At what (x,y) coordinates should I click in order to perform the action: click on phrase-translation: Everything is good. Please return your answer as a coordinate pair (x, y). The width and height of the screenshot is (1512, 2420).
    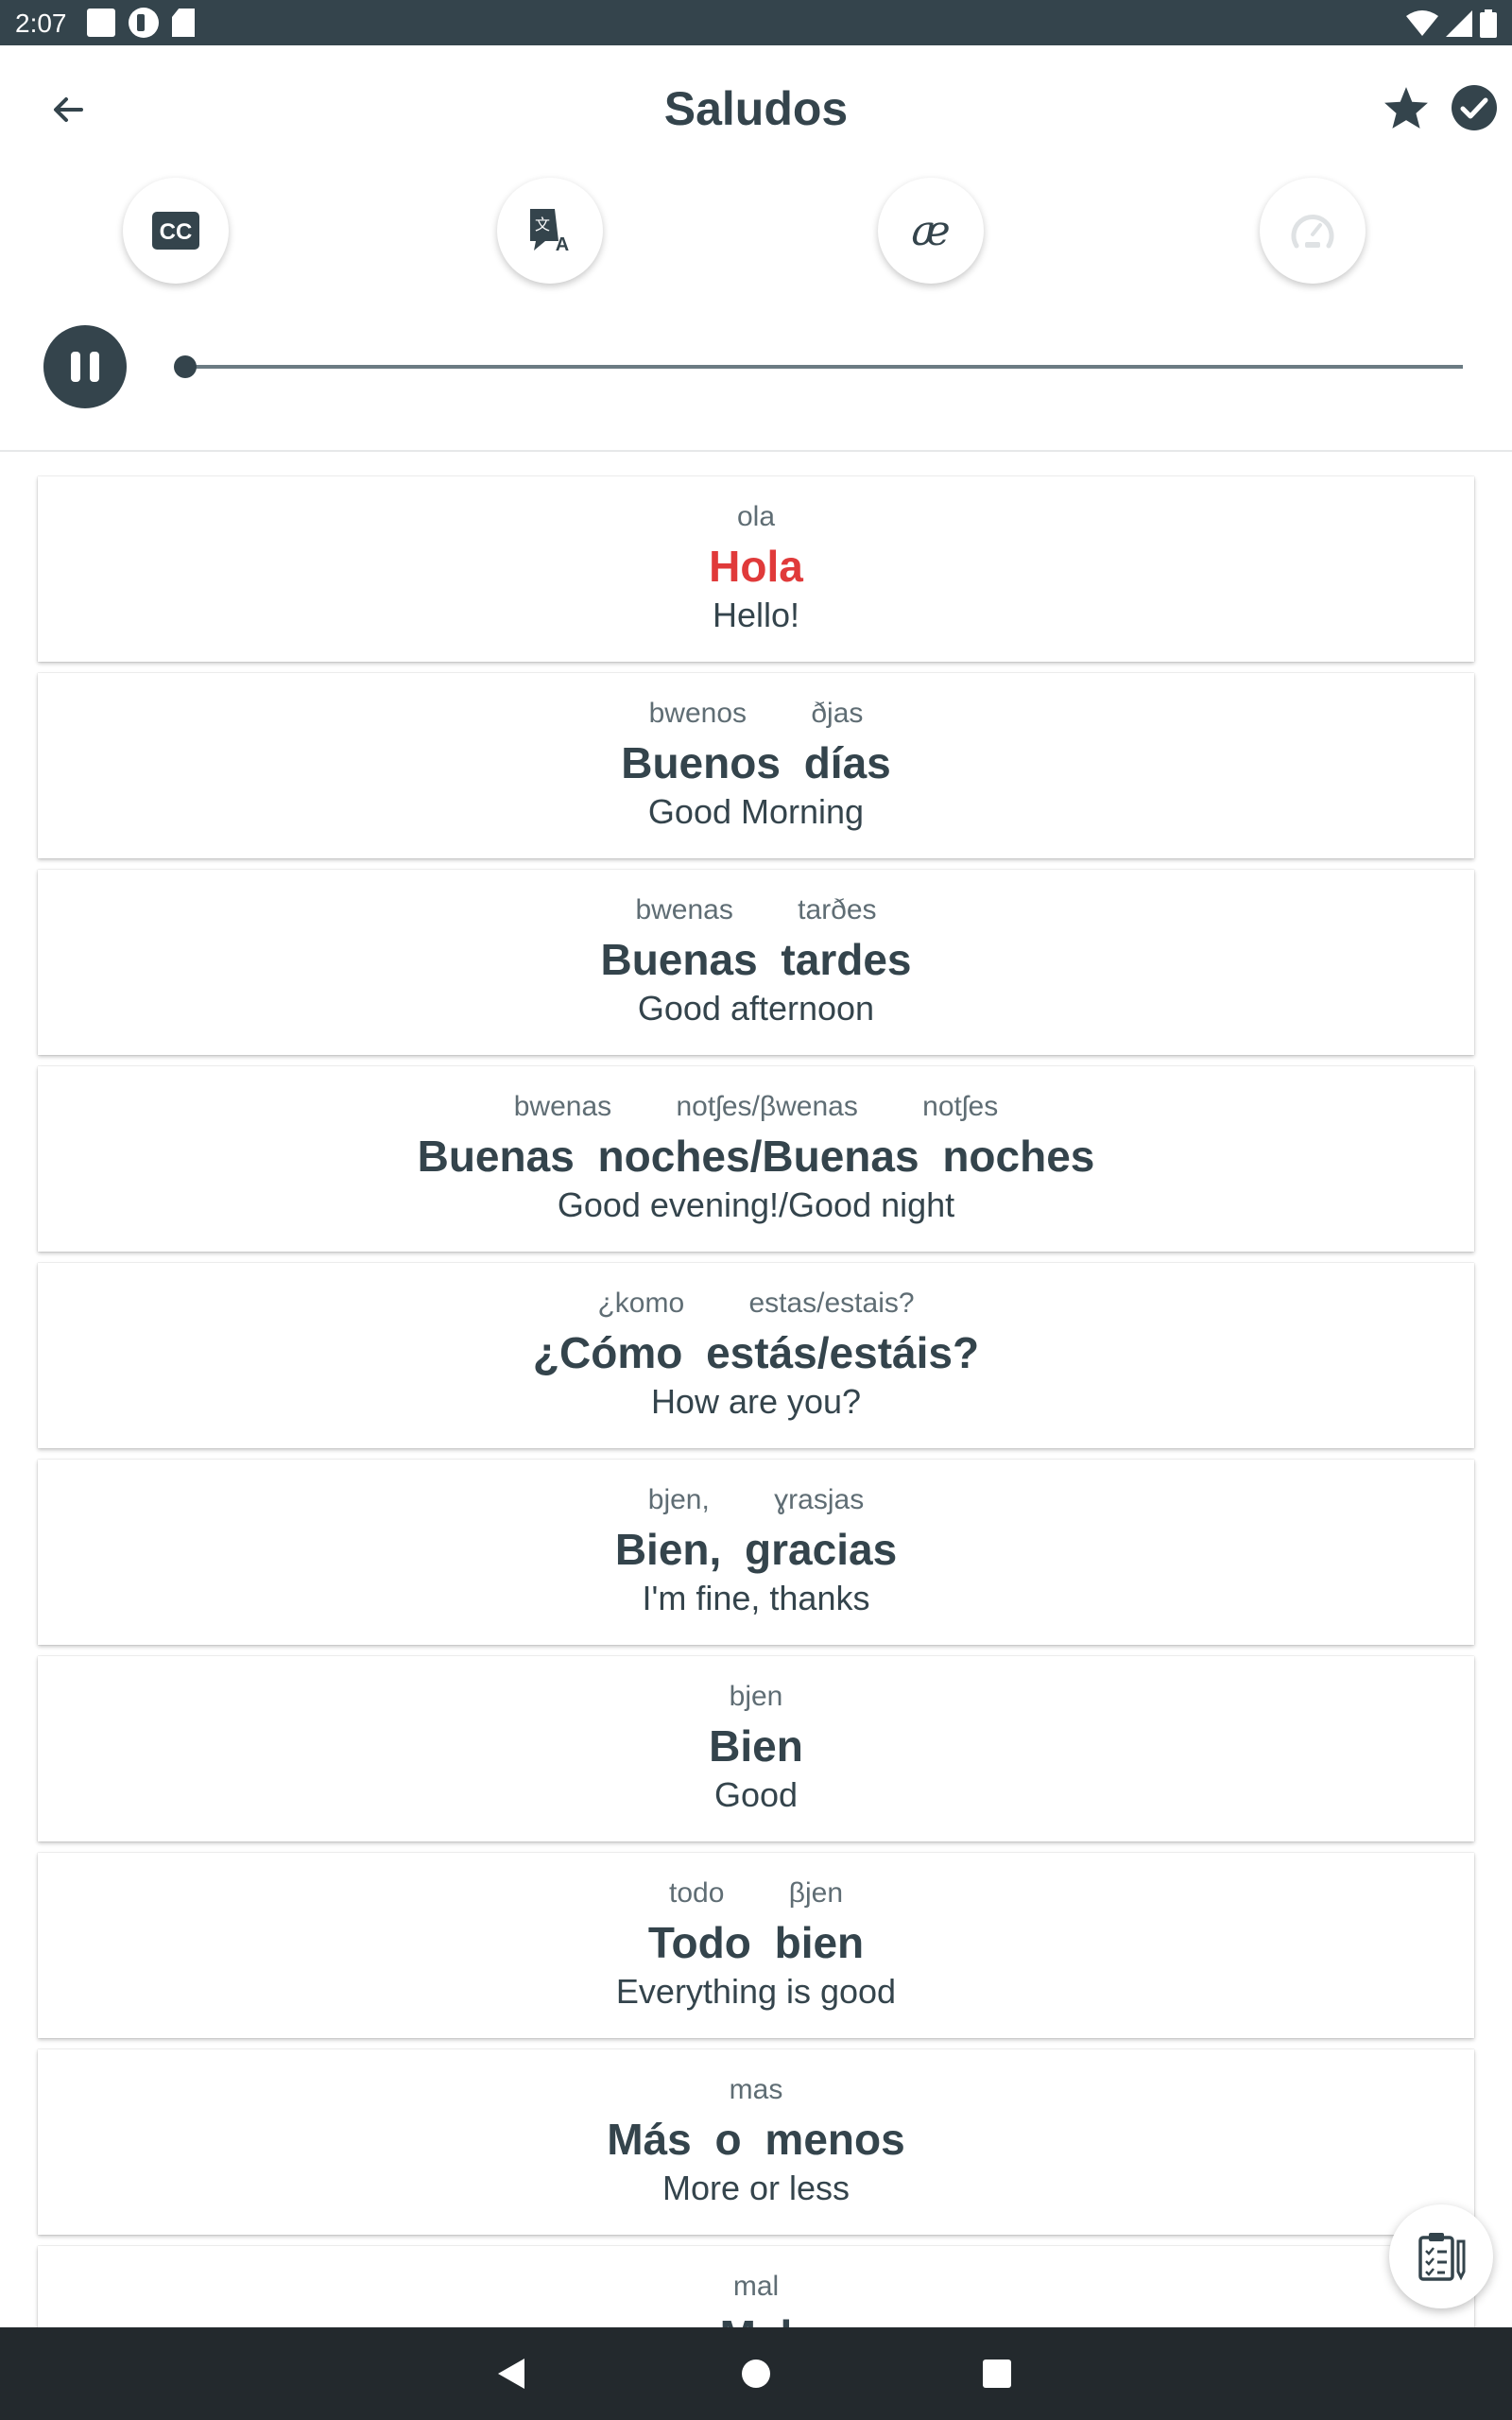
    Looking at the image, I should click on (756, 1991).